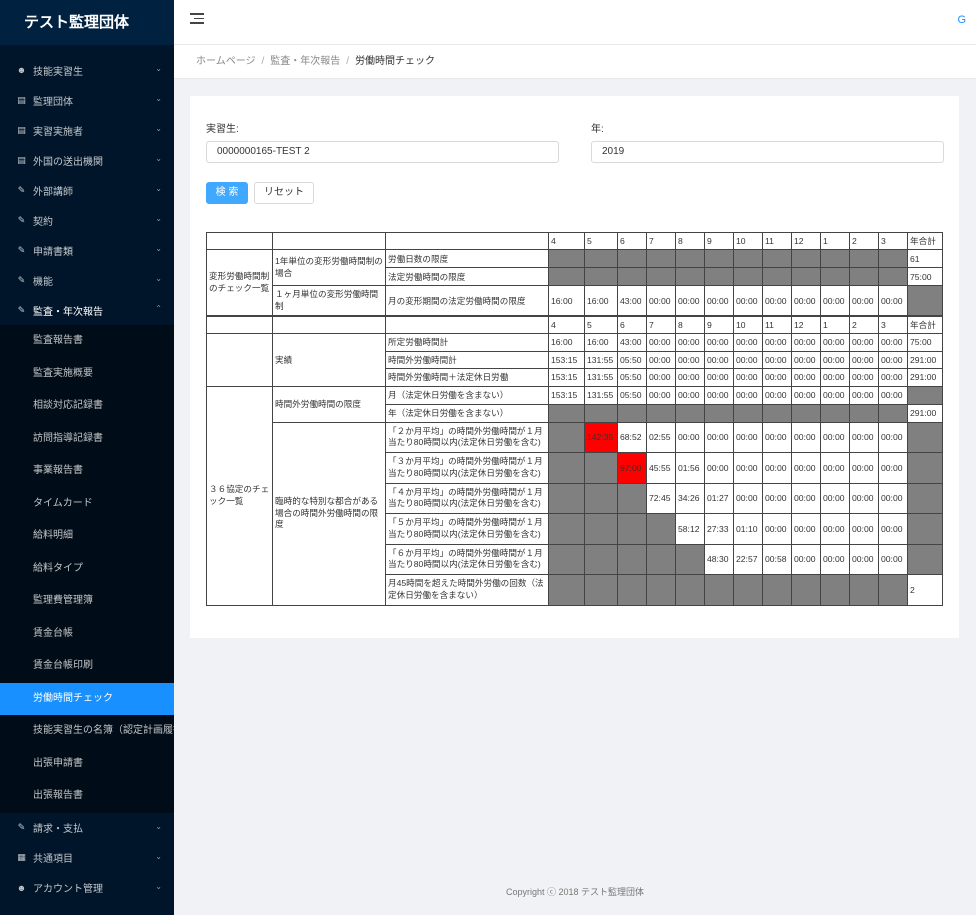  I want to click on user-avatar: G, so click(961, 20).